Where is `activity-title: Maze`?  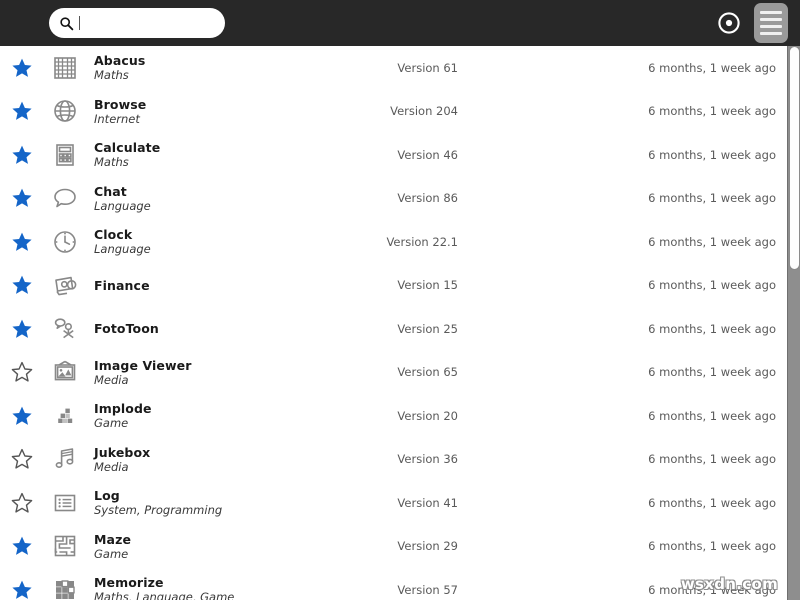 activity-title: Maze is located at coordinates (113, 539).